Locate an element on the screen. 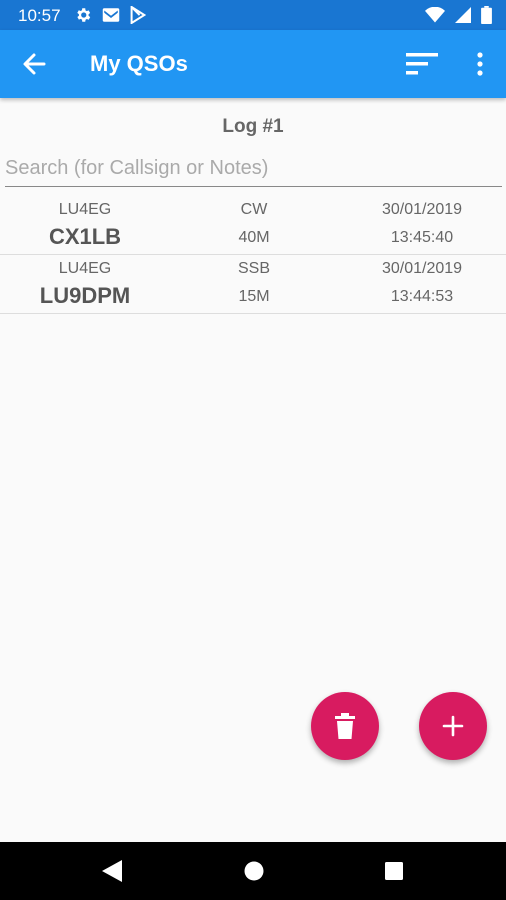 The image size is (506, 900). navigation-bar is located at coordinates (253, 871).